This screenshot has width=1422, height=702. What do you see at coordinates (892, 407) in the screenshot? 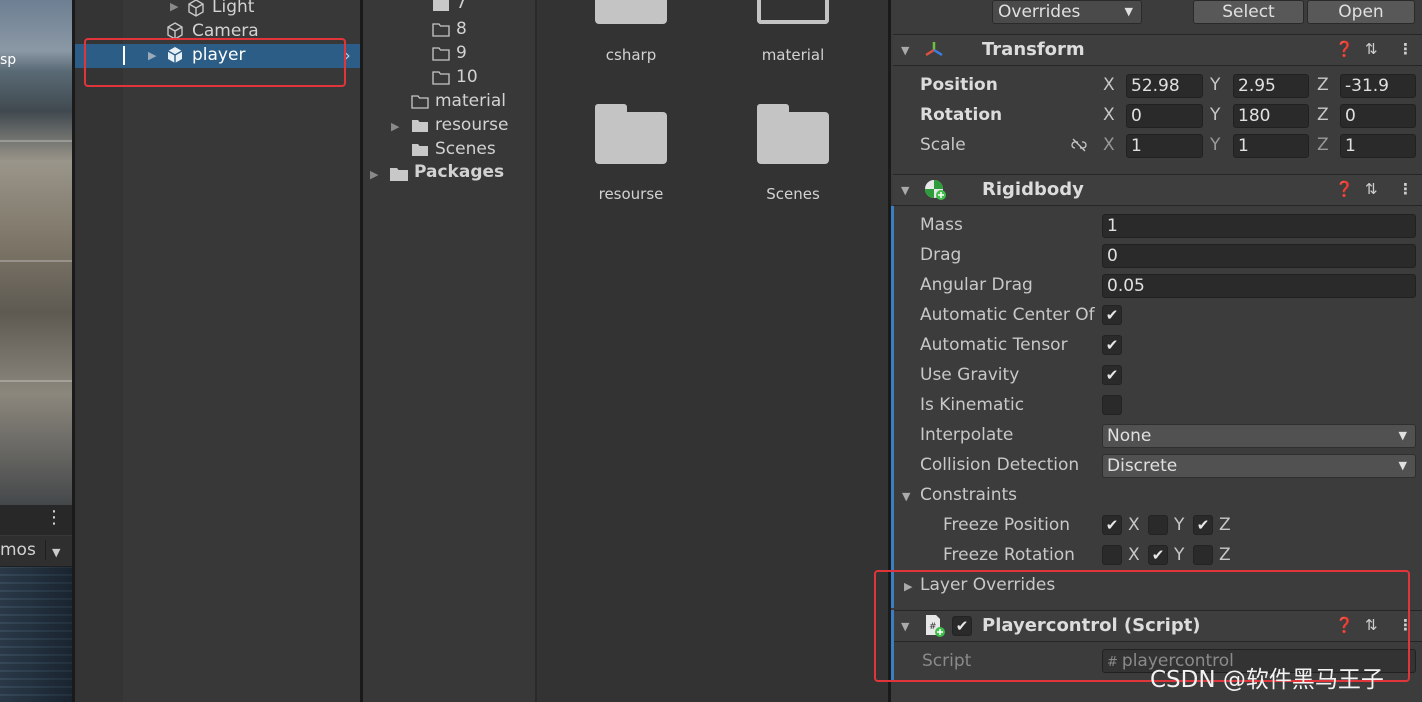
I see `modified-indicator` at bounding box center [892, 407].